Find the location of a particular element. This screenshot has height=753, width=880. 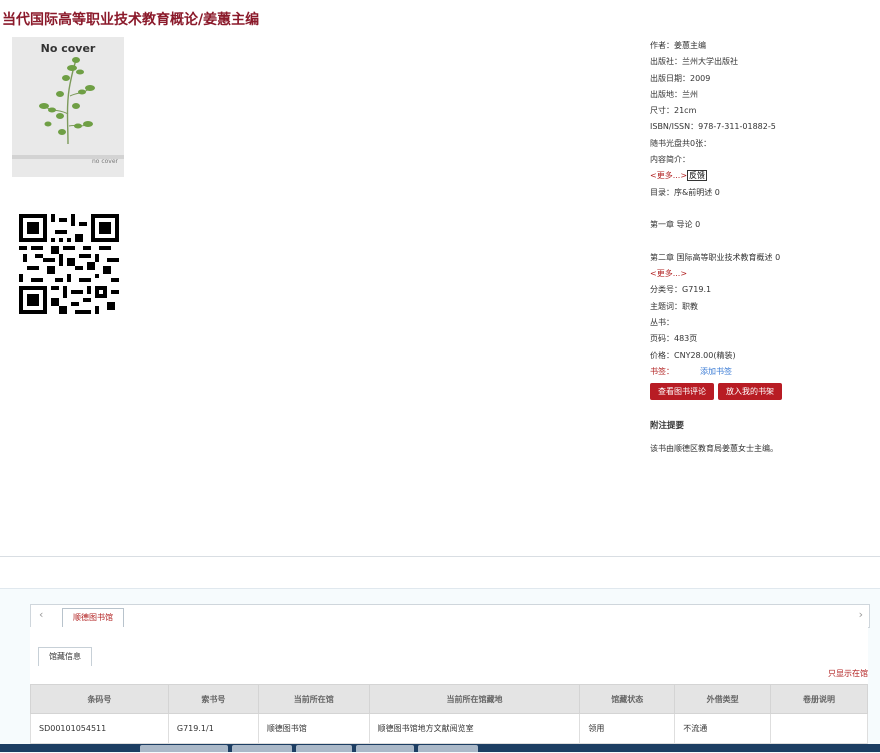

col-library: 当前所在馆 is located at coordinates (313, 699).